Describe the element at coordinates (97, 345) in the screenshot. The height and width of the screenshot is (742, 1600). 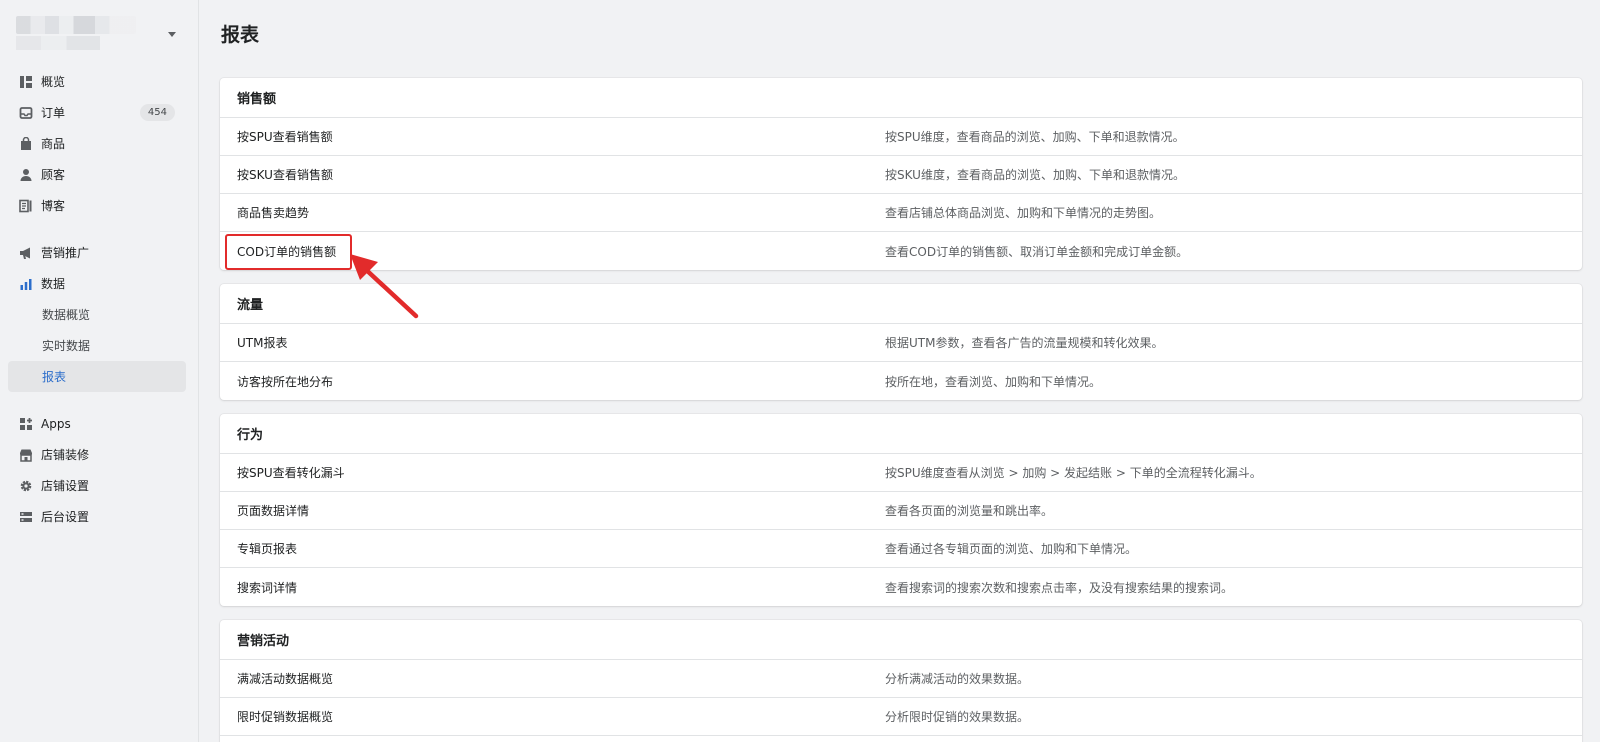
I see `sidebar-subitem-realtime: 实时数据` at that location.